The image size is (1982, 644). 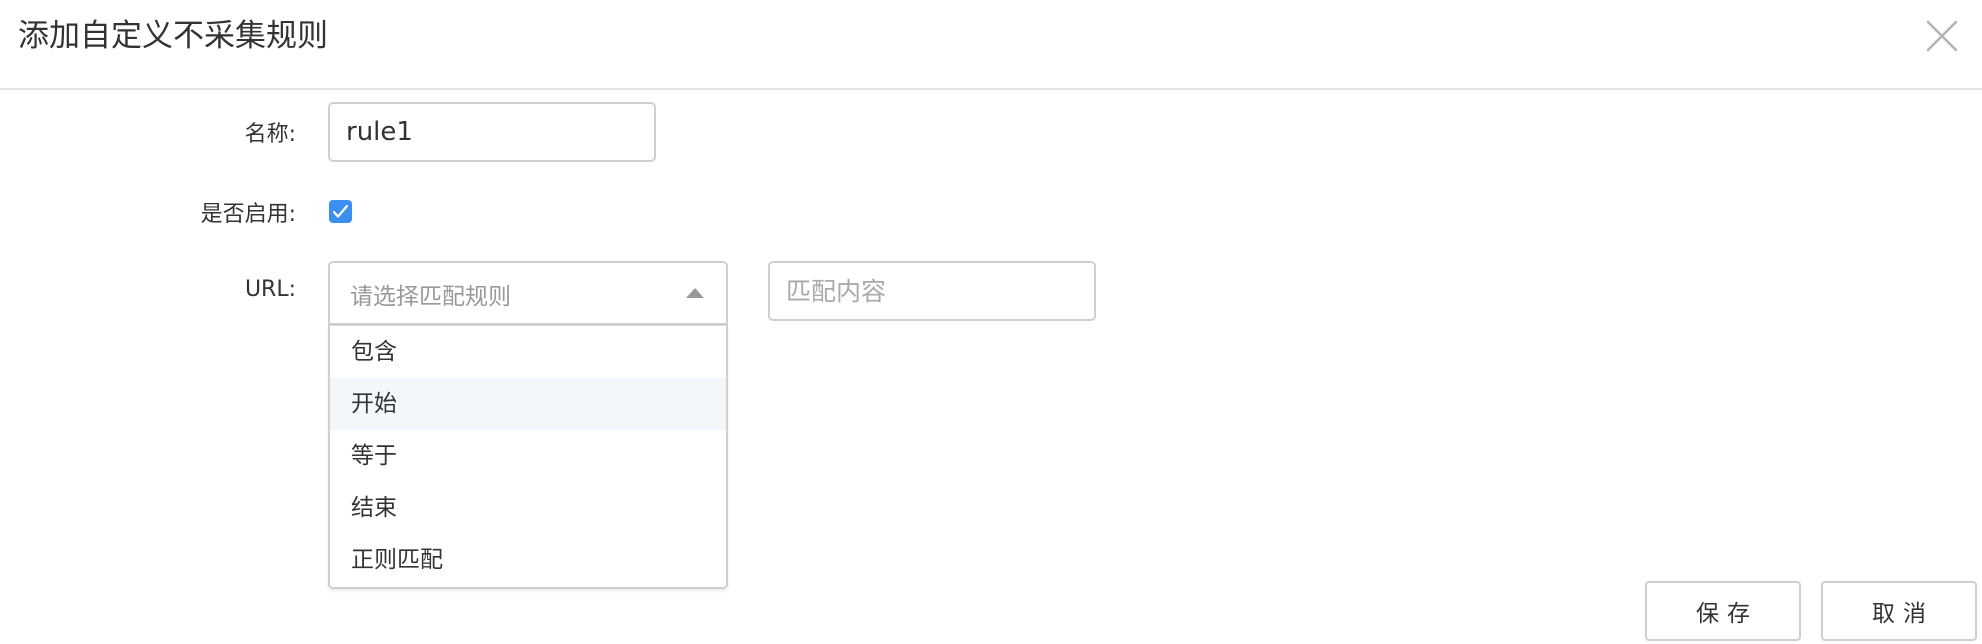 I want to click on match-rule-select: 请选择匹配规则, so click(x=528, y=293).